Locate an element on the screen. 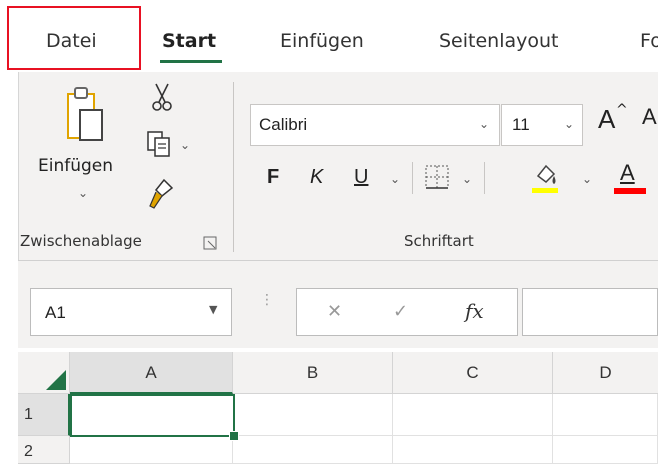 This screenshot has height=468, width=658. column-header-b: B is located at coordinates (313, 373).